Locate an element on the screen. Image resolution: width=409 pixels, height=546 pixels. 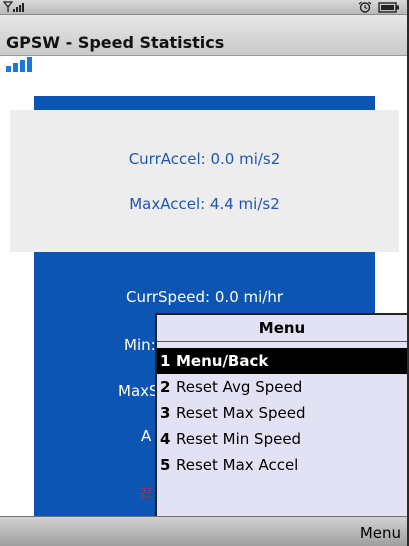
max-accel-label: MaxAccel: 4.4 mi/s2 is located at coordinates (204, 204).